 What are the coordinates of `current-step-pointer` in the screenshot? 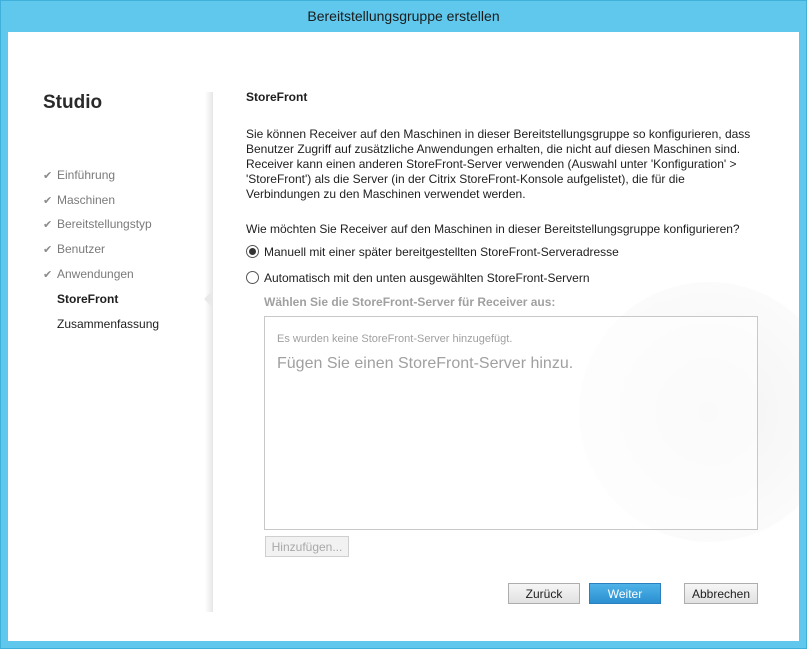 It's located at (208, 299).